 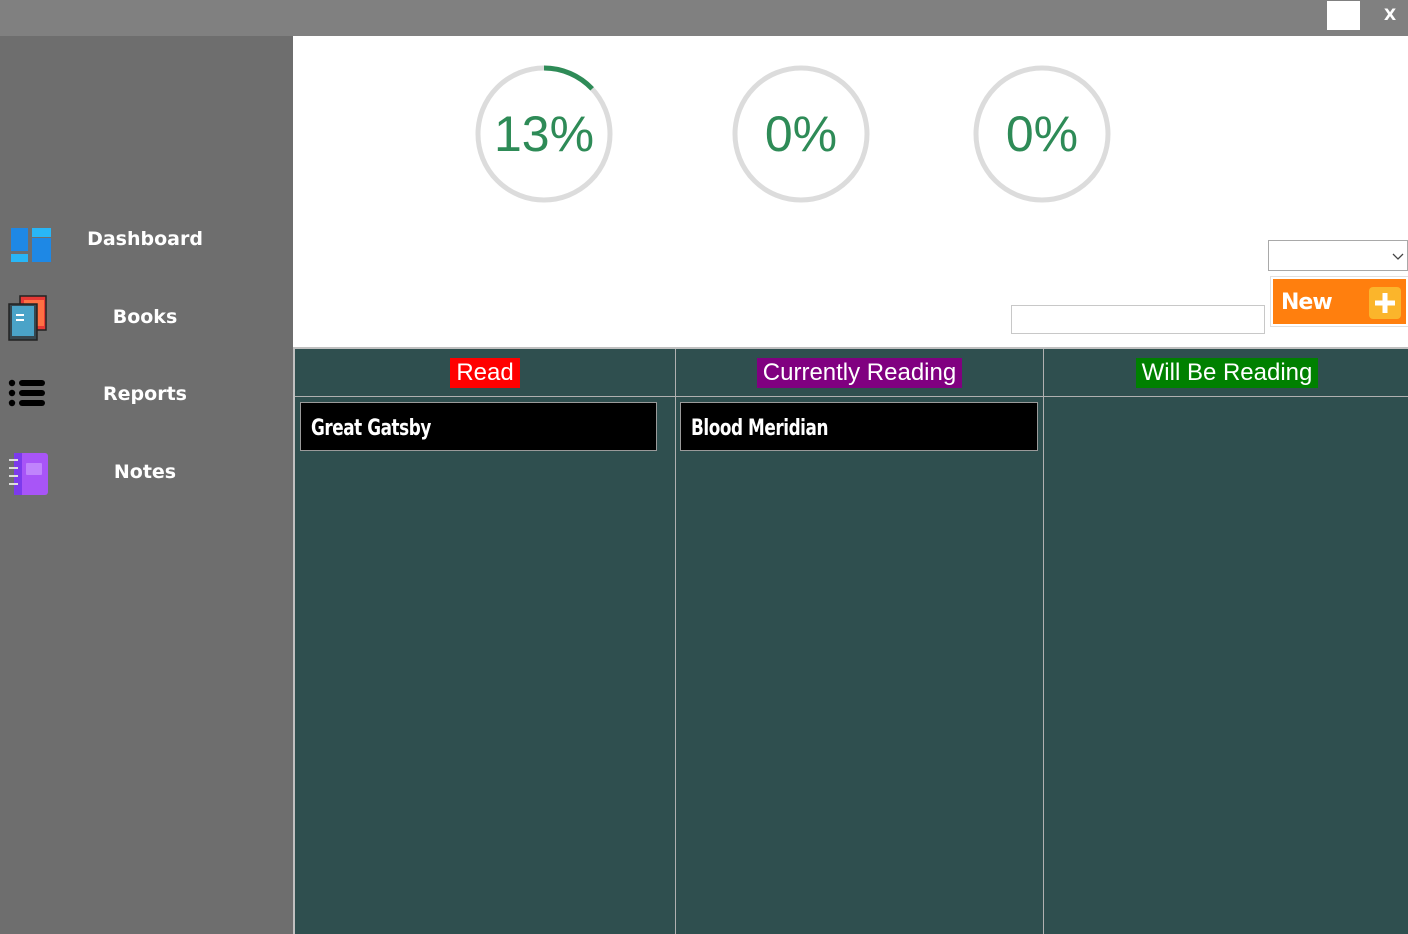 I want to click on notebook-icon, so click(x=29, y=472).